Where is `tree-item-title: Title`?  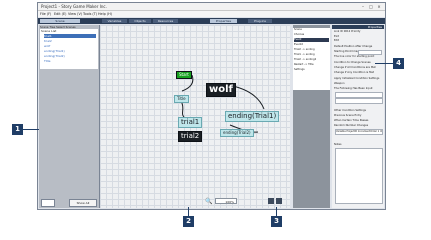 tree-item-title: Title is located at coordinates (47, 61).